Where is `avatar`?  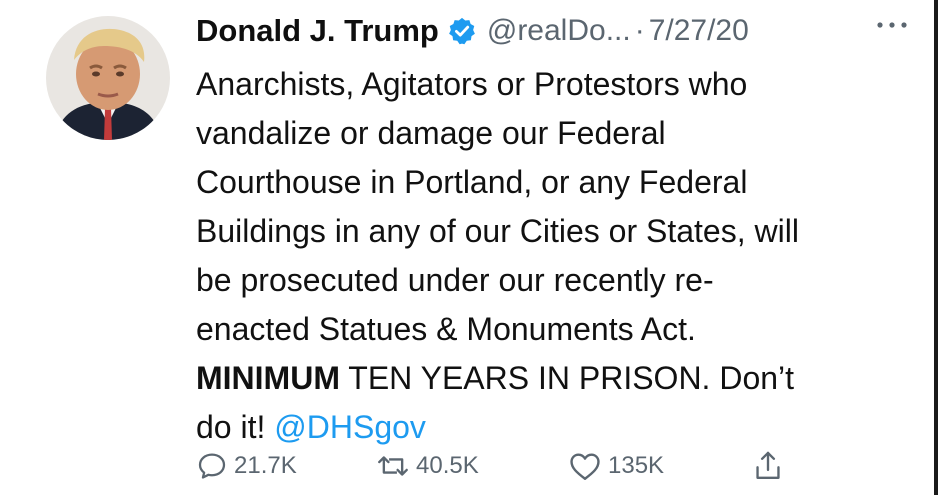
avatar is located at coordinates (108, 78).